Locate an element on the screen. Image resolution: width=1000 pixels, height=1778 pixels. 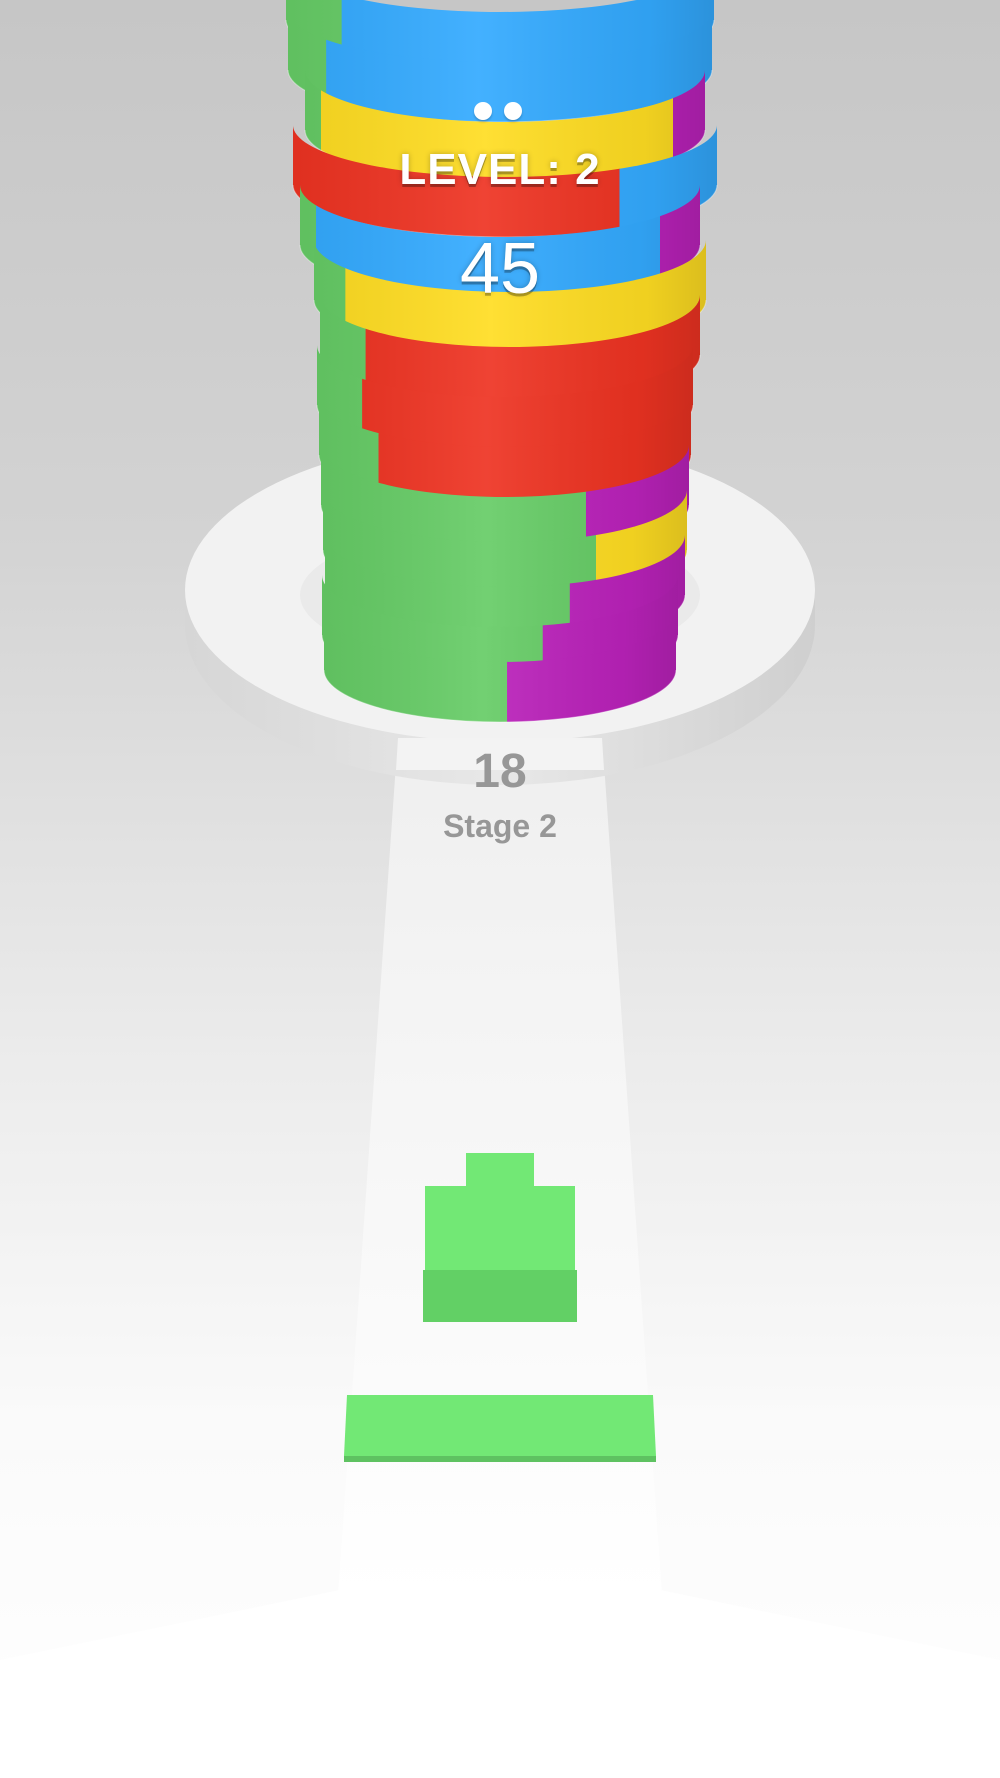
color-gate is located at coordinates (500, 1428).